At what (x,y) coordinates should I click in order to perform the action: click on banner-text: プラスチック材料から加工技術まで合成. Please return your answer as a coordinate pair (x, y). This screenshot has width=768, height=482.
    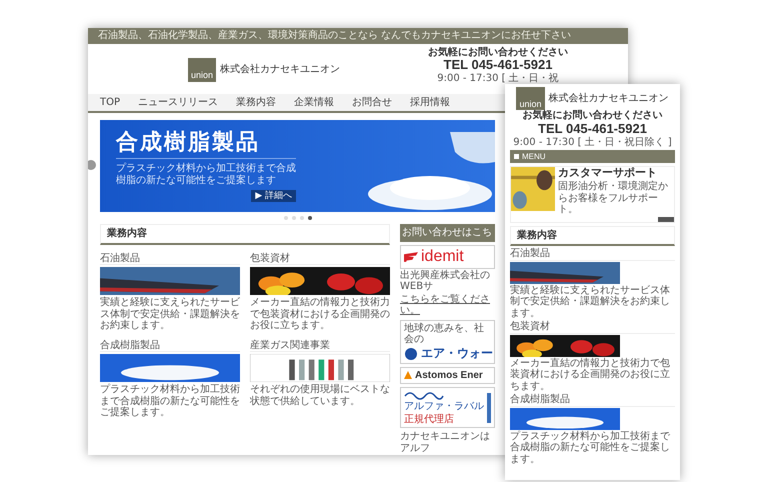
    Looking at the image, I should click on (206, 168).